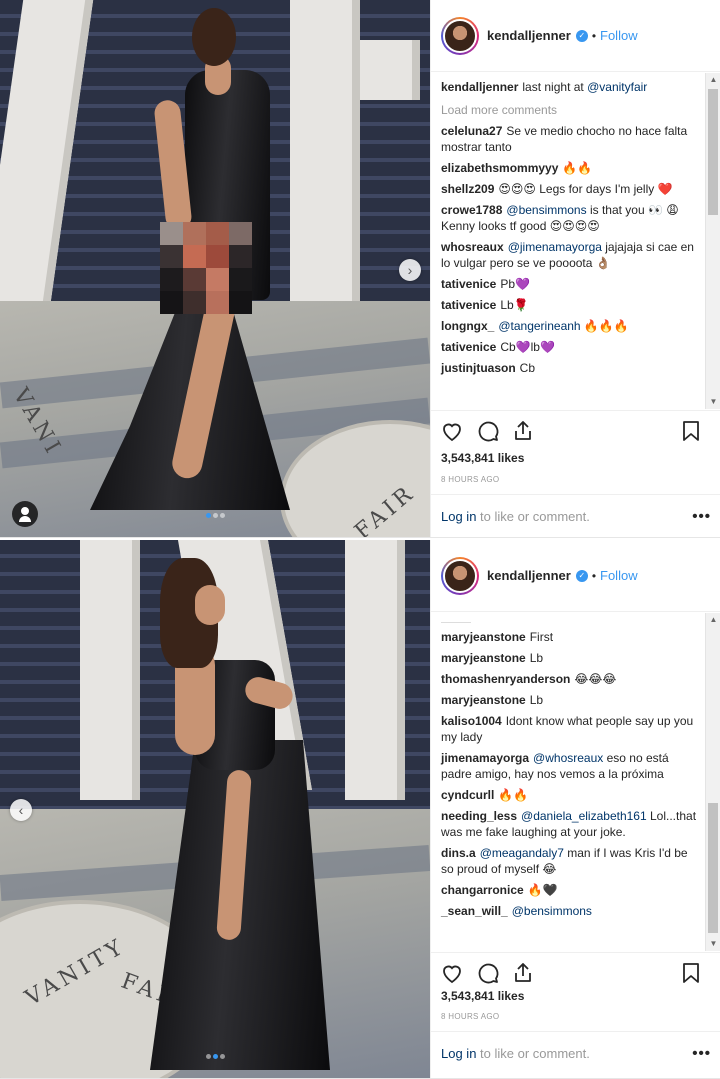  I want to click on chevron-left-icon: ‹, so click(21, 810).